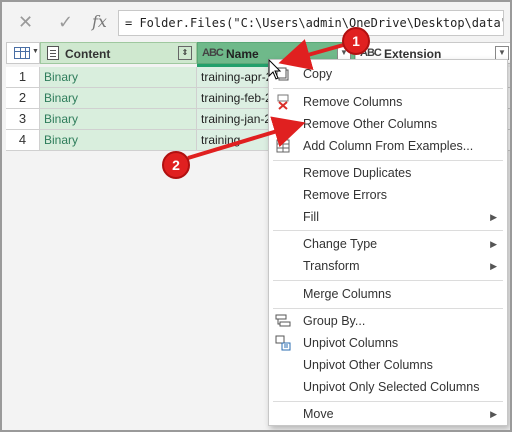 This screenshot has height=432, width=512. I want to click on text-type-icon: ABC, so click(213, 53).